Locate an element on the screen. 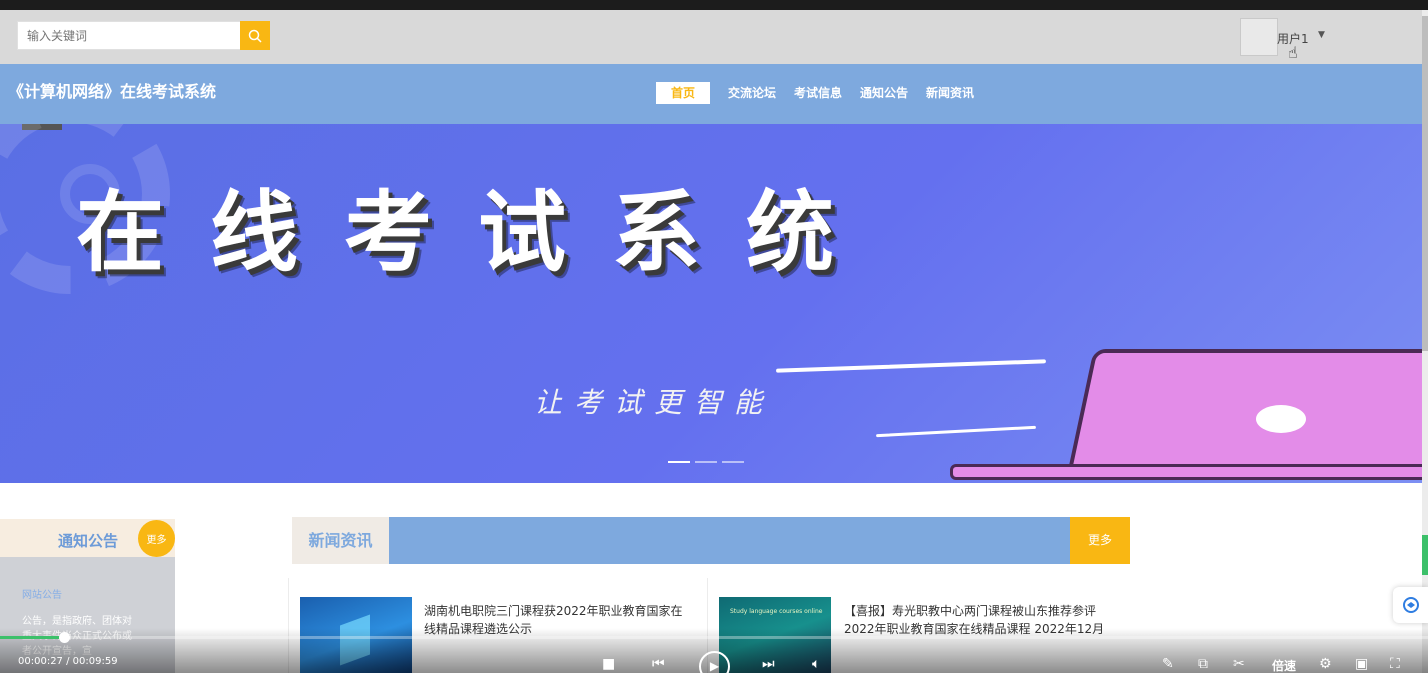 The width and height of the screenshot is (1428, 682). fullscreen-icon: ⛶ is located at coordinates (1395, 664).